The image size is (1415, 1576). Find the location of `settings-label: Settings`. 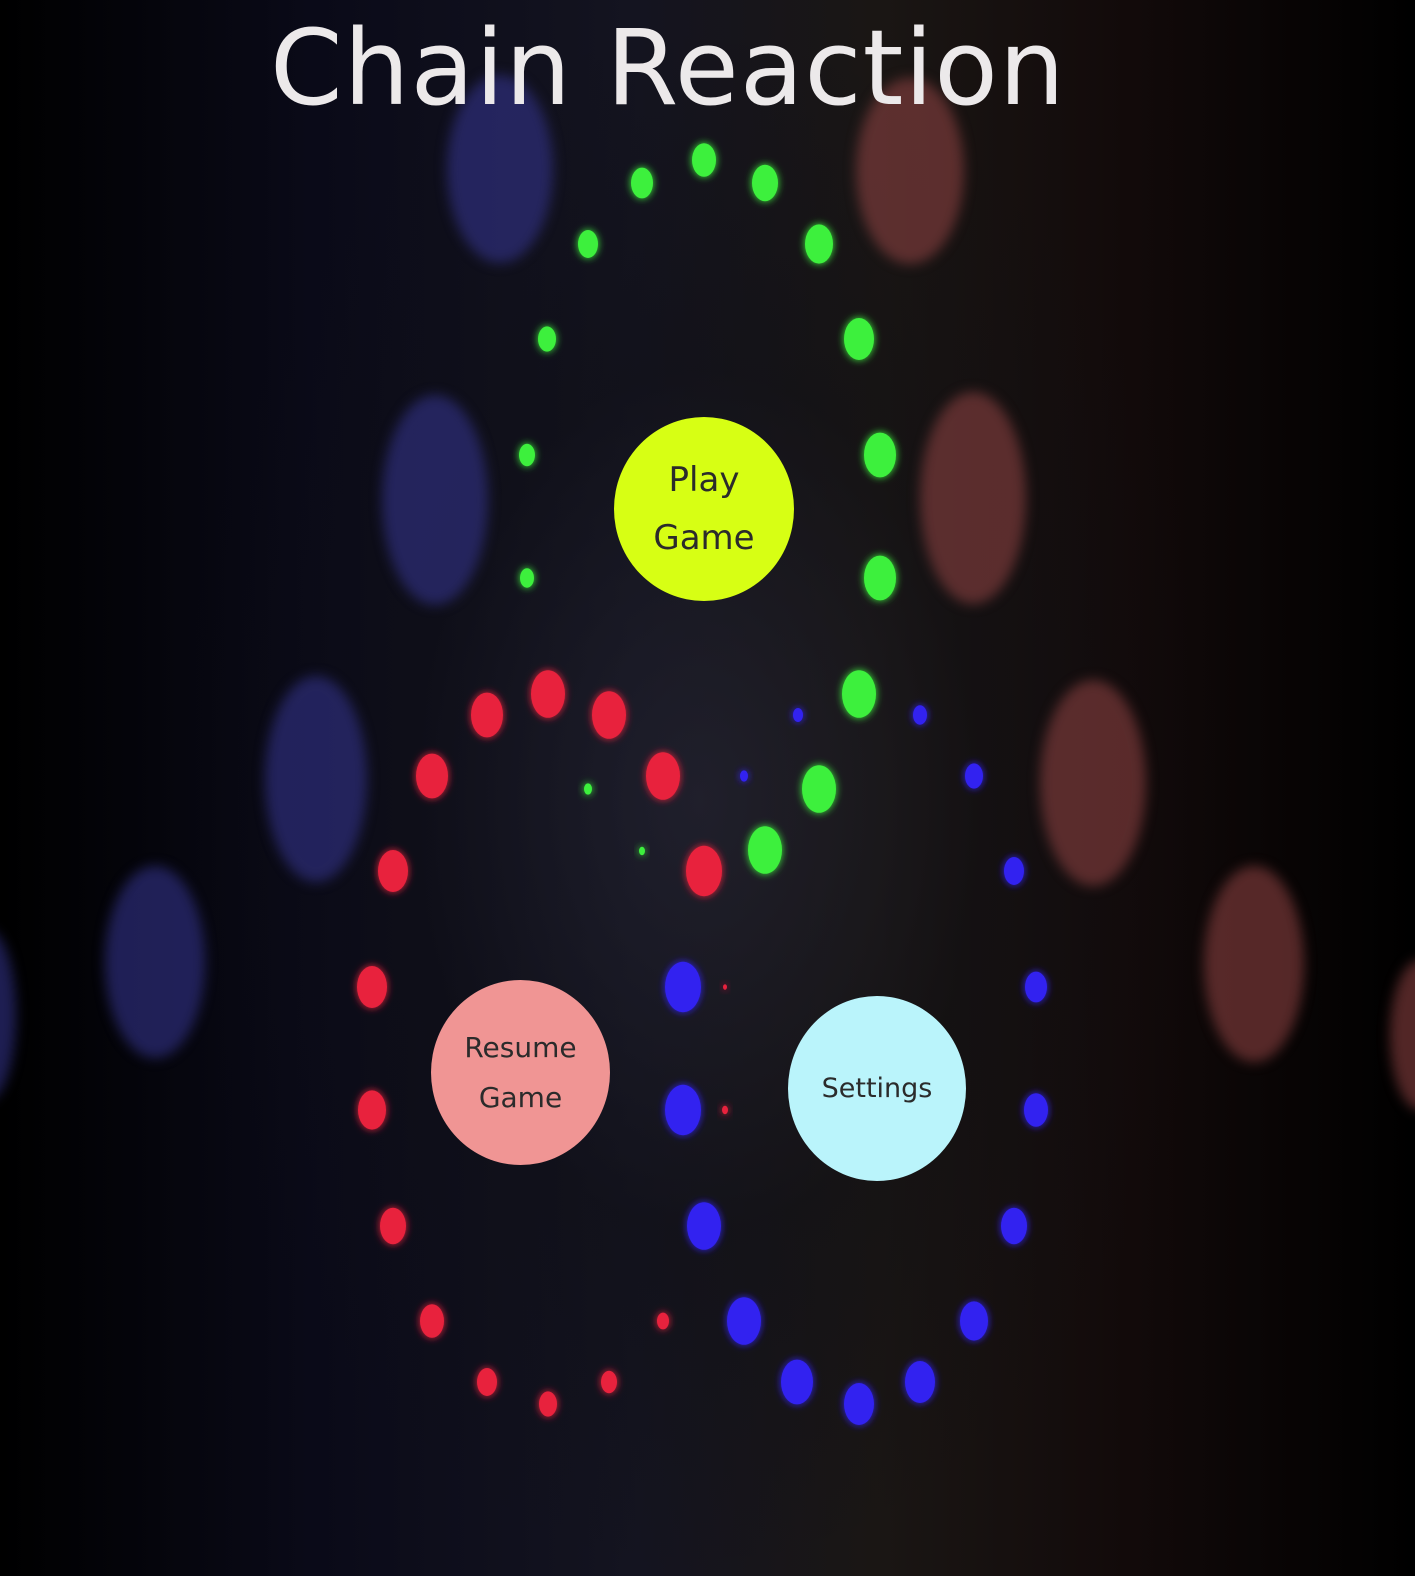

settings-label: Settings is located at coordinates (877, 1088).